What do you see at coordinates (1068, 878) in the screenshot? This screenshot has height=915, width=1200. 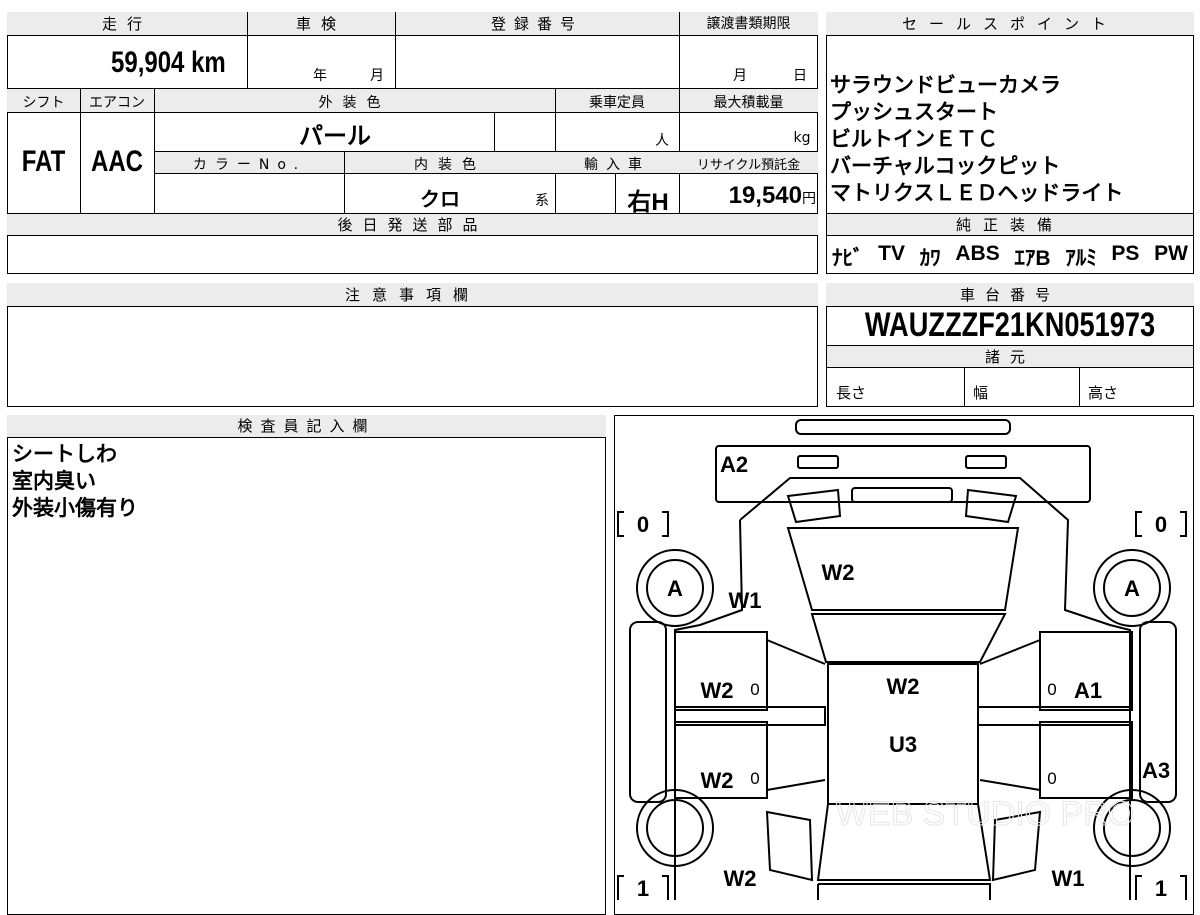 I see `mark-right-rear-glass: W1` at bounding box center [1068, 878].